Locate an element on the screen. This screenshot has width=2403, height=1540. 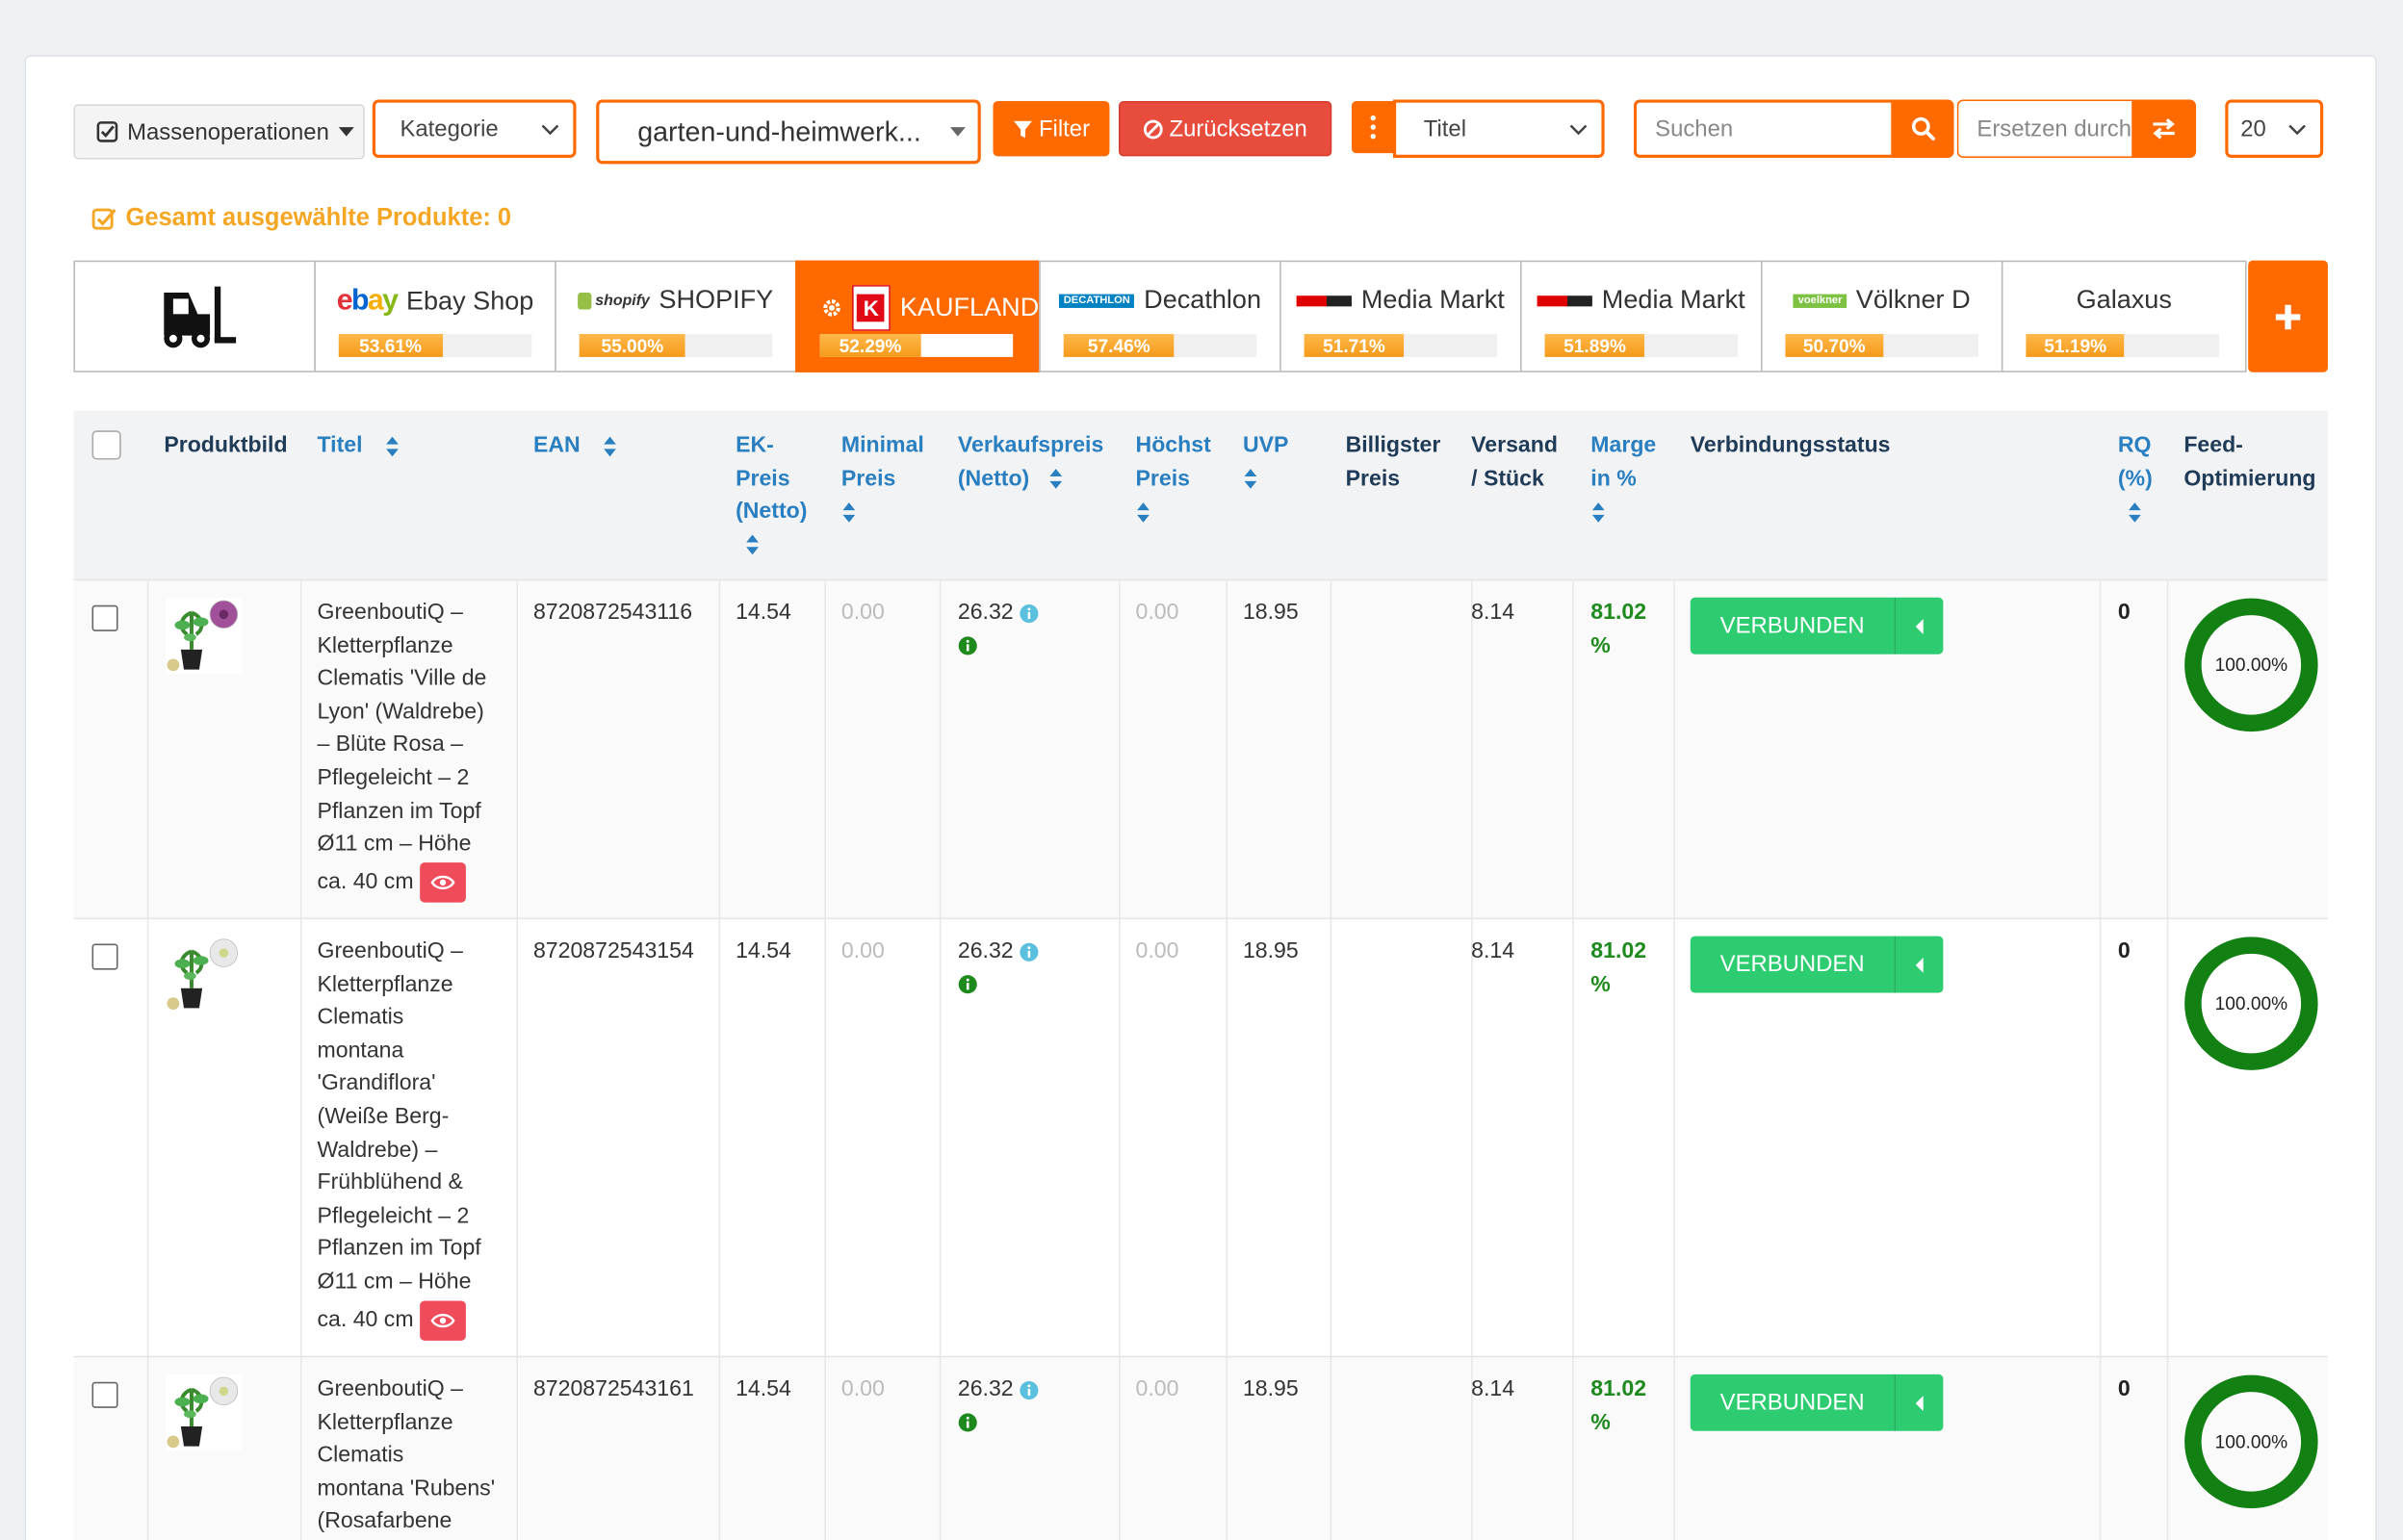
channel-tab-mediamarkt-1: Media Markt 51.71% is located at coordinates (1400, 316).